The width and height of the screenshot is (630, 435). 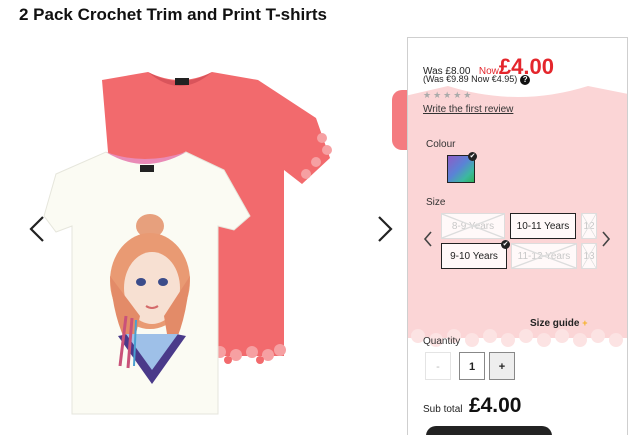 I want to click on size-guide-link: Size guide +, so click(x=559, y=323).